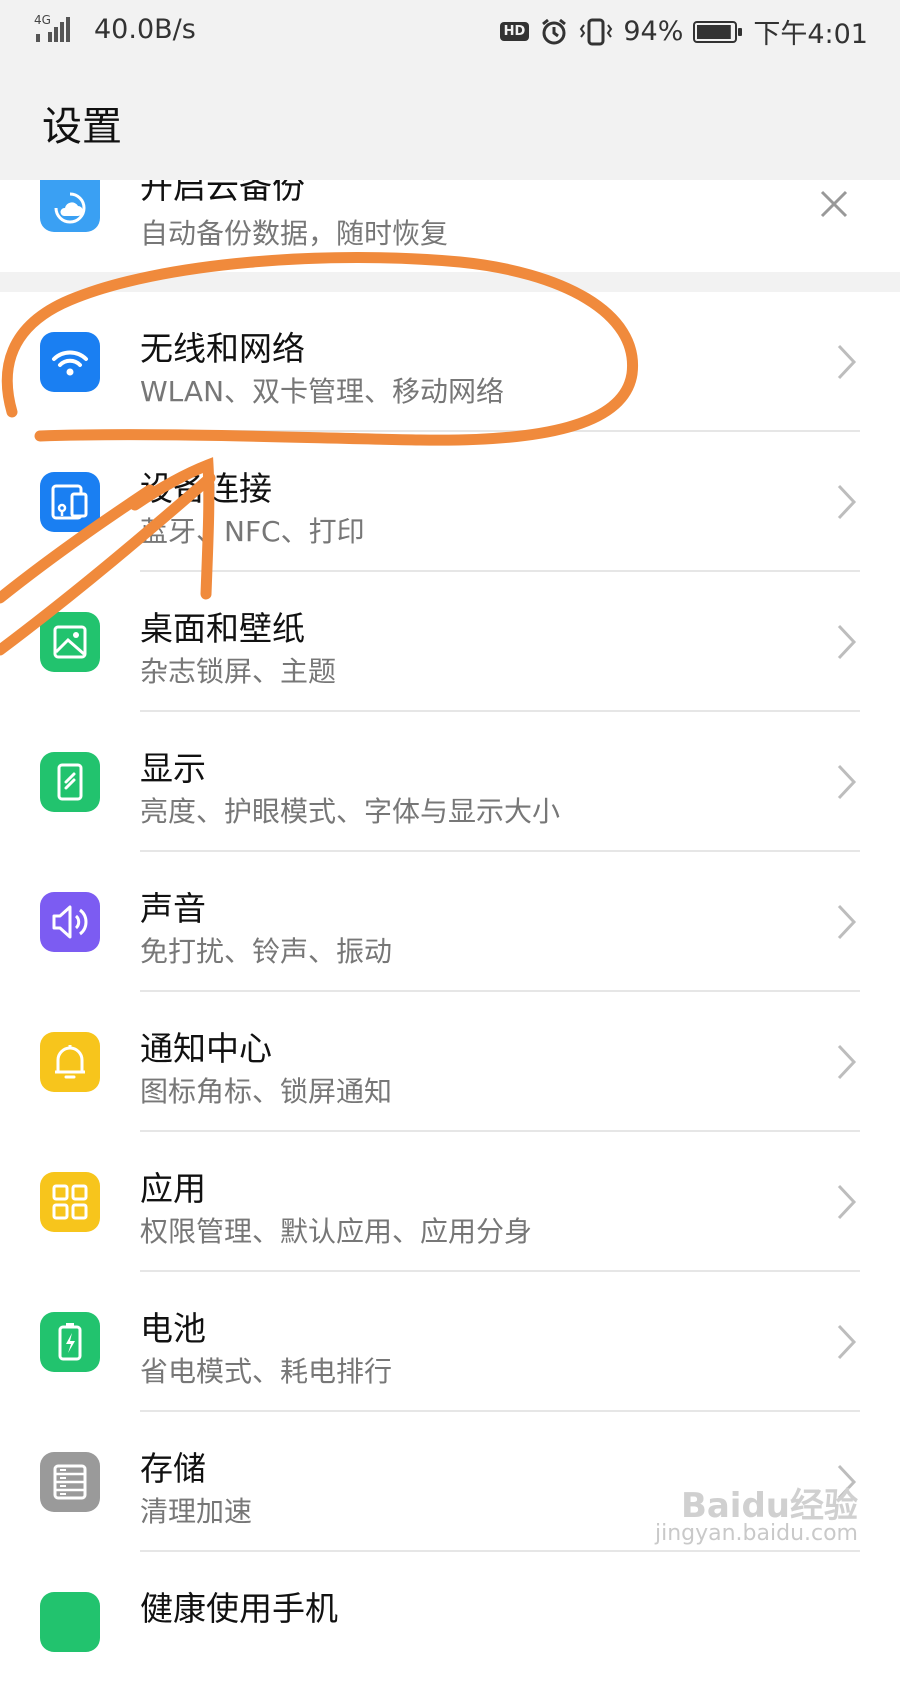 This screenshot has height=1692, width=900. What do you see at coordinates (70, 642) in the screenshot?
I see `wallpaper-icon` at bounding box center [70, 642].